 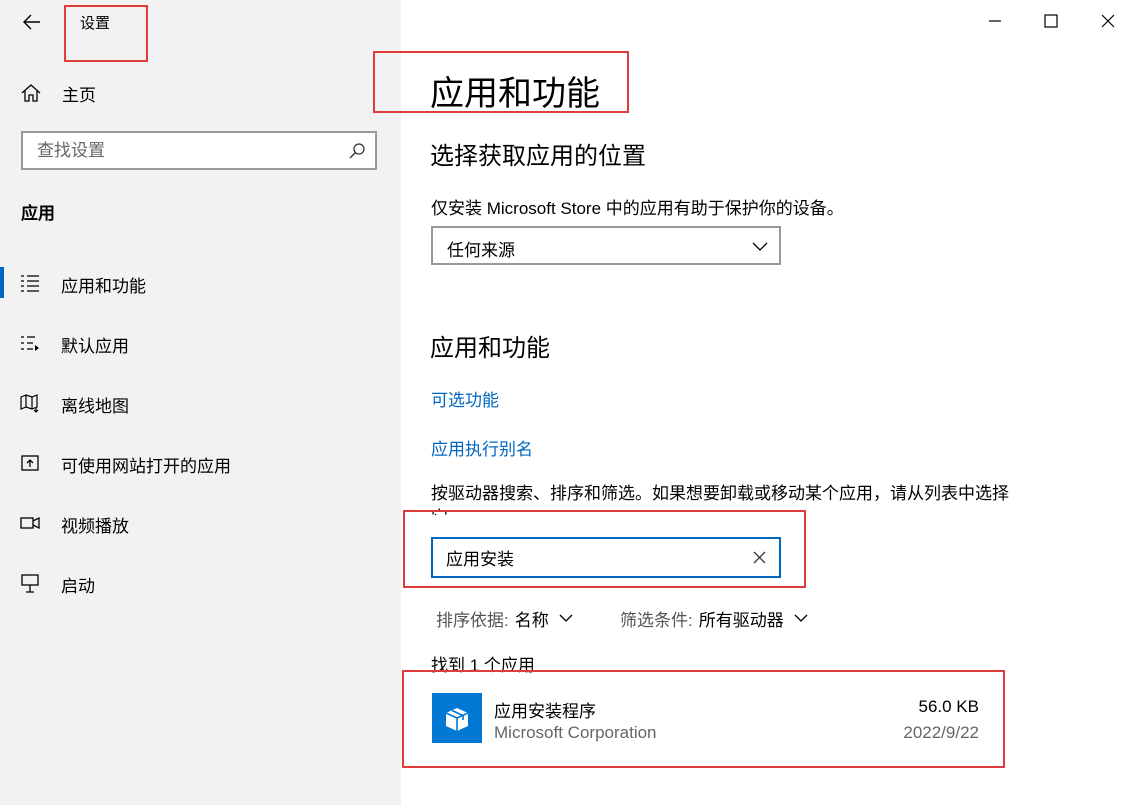 What do you see at coordinates (200, 343) in the screenshot?
I see `sidebar-item-default-apps: 默认应用` at bounding box center [200, 343].